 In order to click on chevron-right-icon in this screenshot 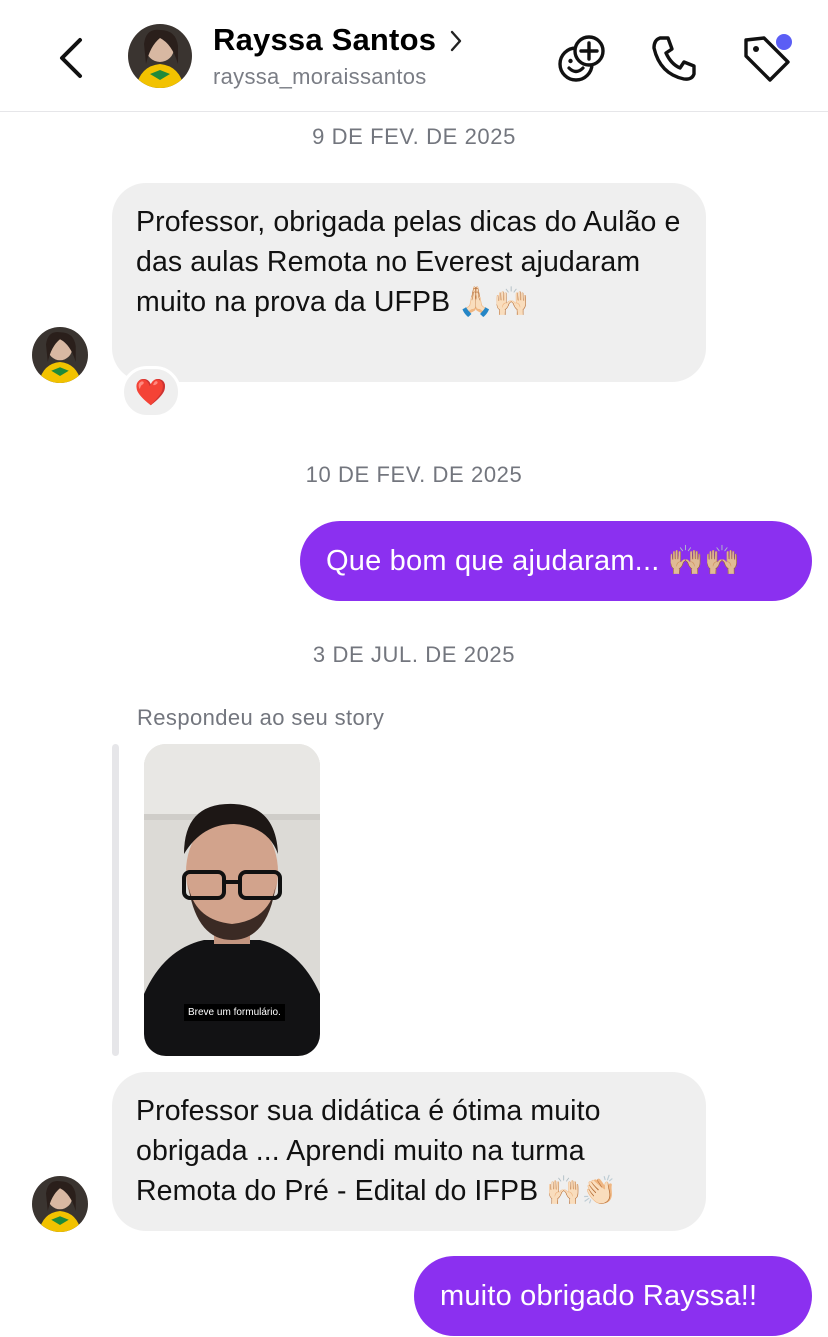, I will do `click(456, 41)`.